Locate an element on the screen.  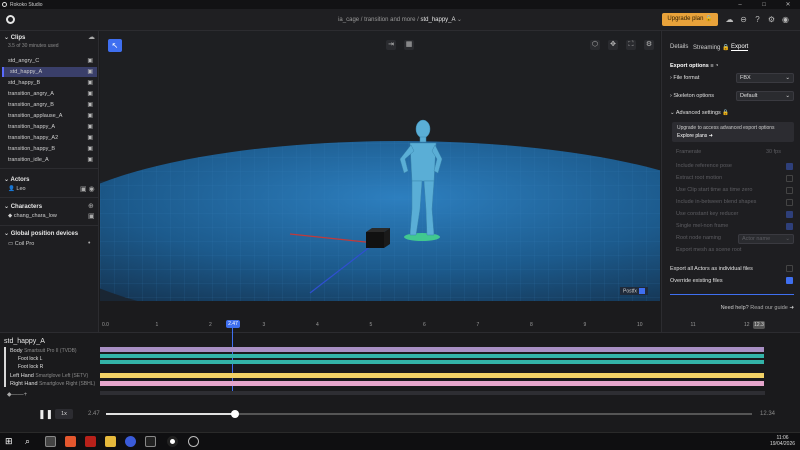
clip-item: transition_happy_A ▣ is located at coordinates (49, 127).